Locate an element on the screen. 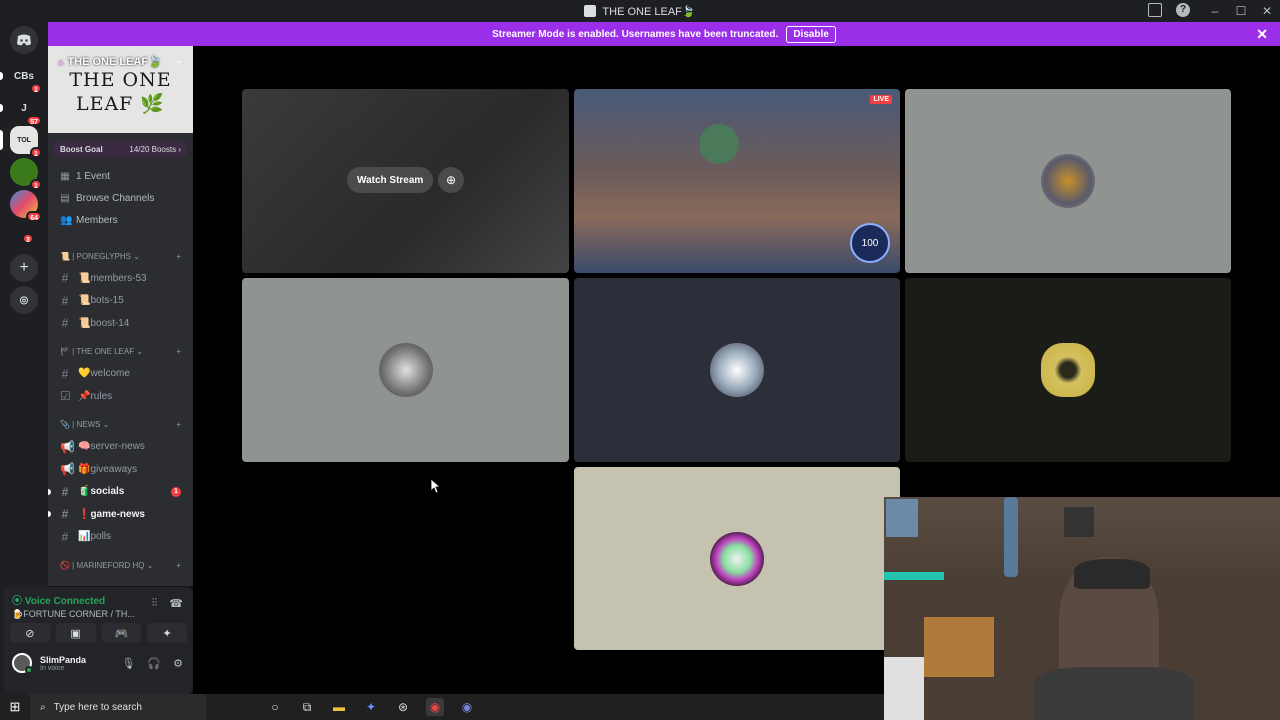 The image size is (1280, 720). browse-icon: ▤ is located at coordinates (65, 198).